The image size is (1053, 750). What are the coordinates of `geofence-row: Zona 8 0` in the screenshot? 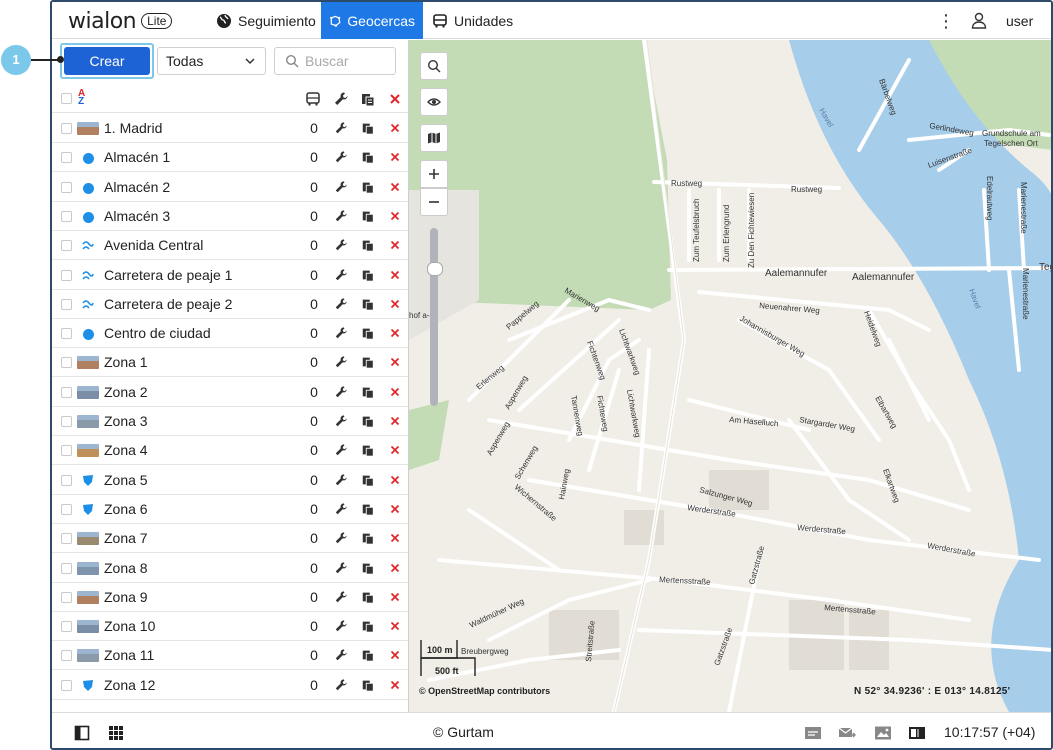 It's located at (230, 568).